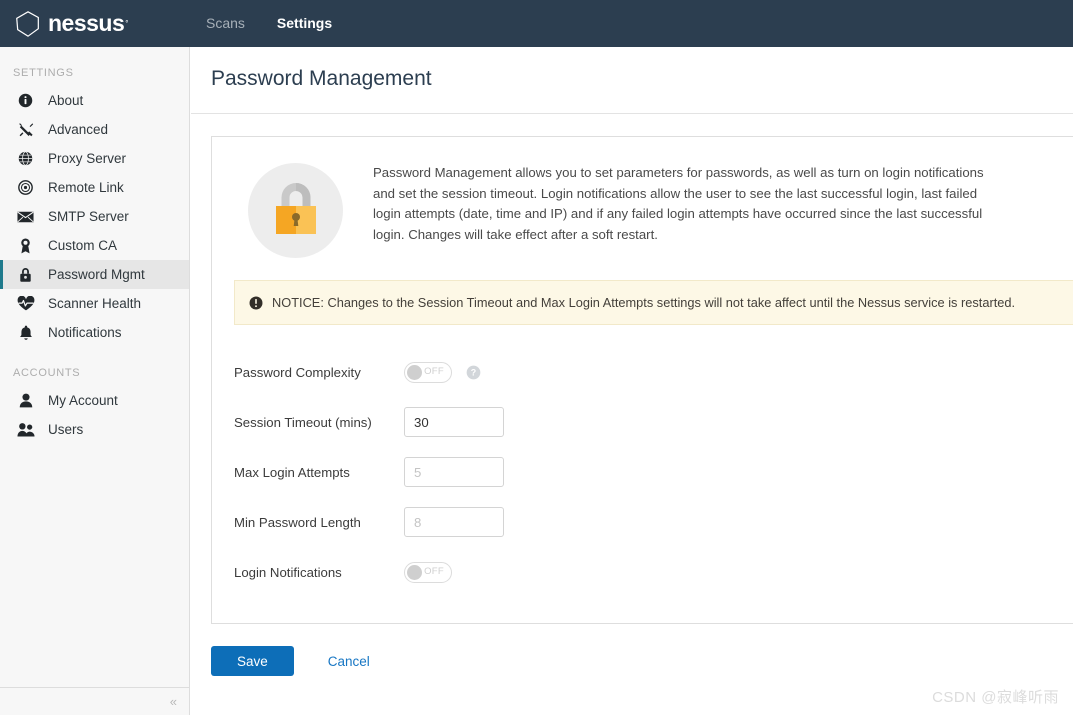 The width and height of the screenshot is (1073, 715). What do you see at coordinates (78, 129) in the screenshot?
I see `sidebar-item-label: Advanced` at bounding box center [78, 129].